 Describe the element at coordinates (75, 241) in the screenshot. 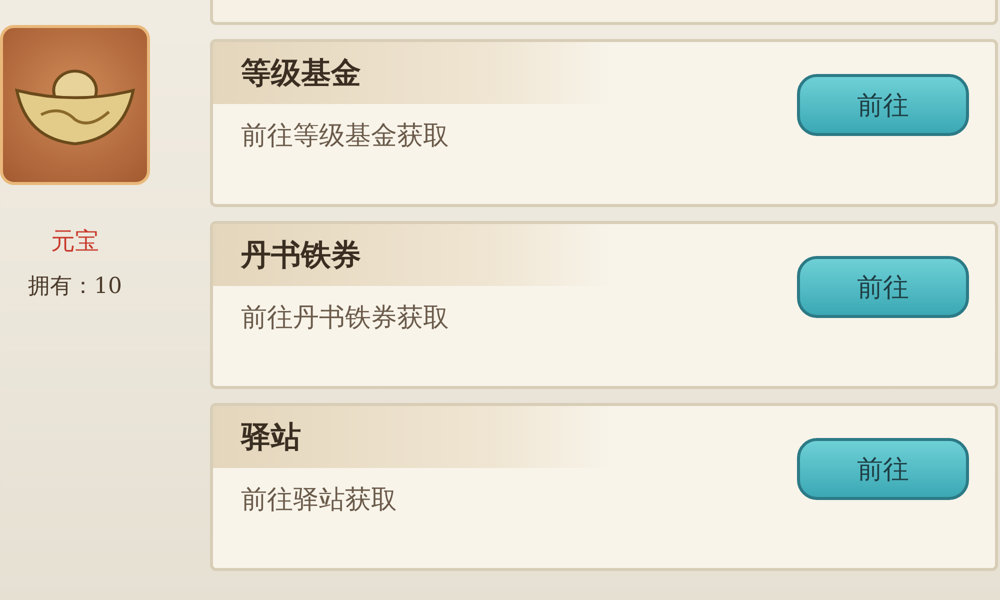

I see `item-name: 元宝` at that location.